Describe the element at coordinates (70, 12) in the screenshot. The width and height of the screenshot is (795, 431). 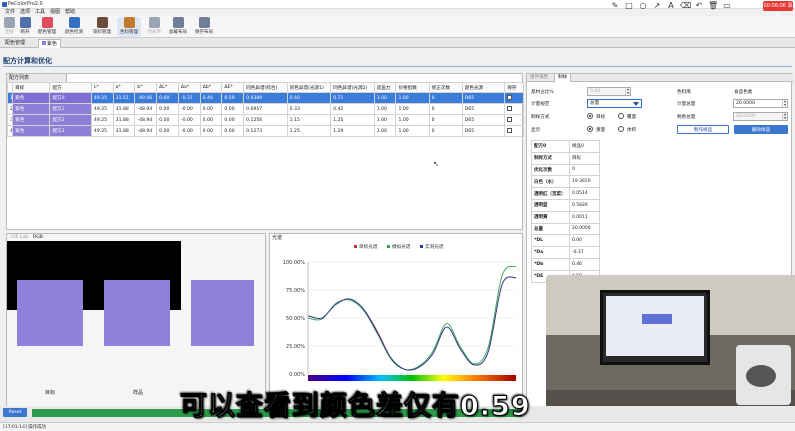
I see `menu-item-4: 帮助` at that location.